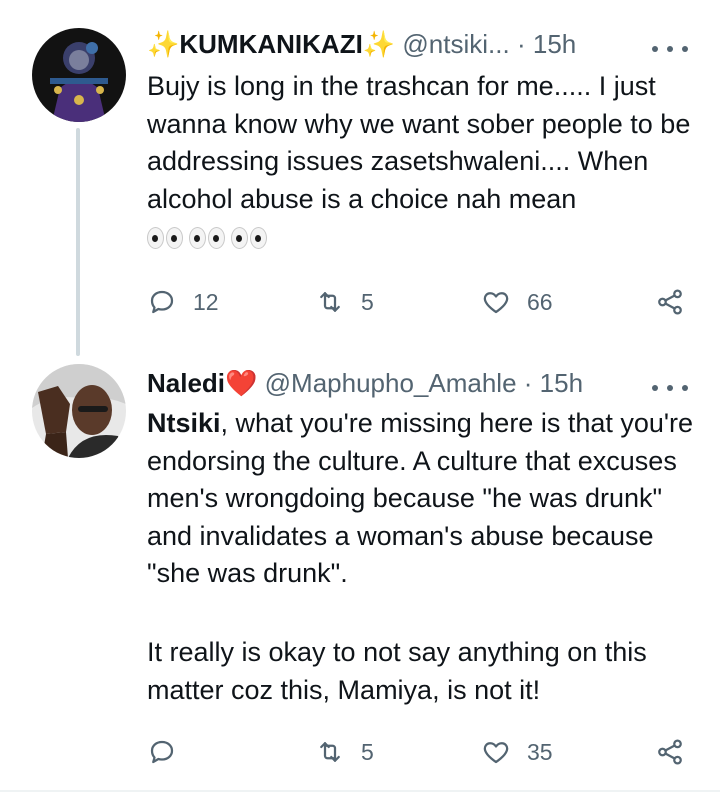  Describe the element at coordinates (186, 383) in the screenshot. I see `display-name: Naledi` at that location.